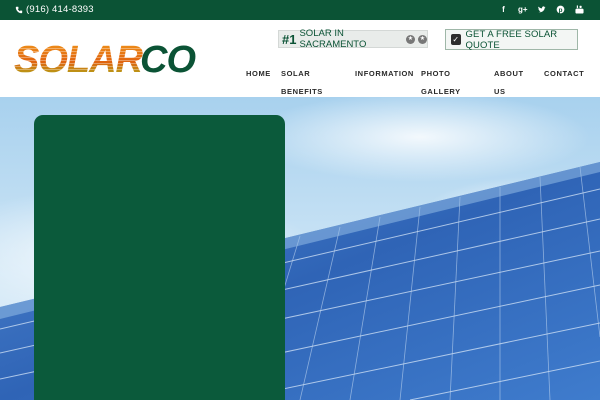  What do you see at coordinates (300, 10) in the screenshot?
I see `top-bar: (916) 414-8393 f g+ p` at bounding box center [300, 10].